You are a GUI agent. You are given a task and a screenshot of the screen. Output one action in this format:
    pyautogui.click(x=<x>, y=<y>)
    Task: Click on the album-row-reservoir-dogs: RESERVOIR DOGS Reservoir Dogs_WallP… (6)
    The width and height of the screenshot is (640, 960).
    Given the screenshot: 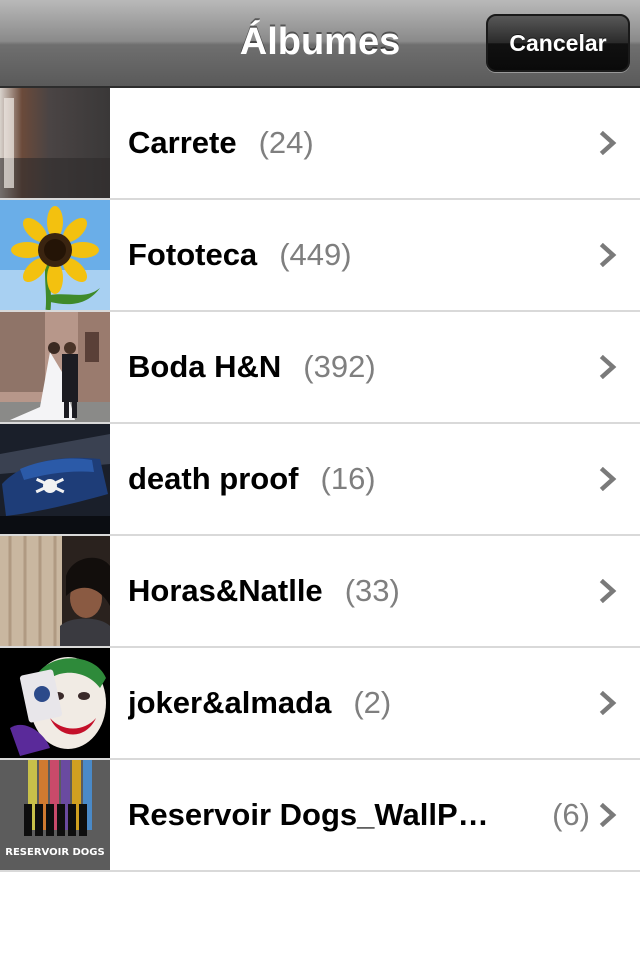 What is the action you would take?
    pyautogui.click(x=320, y=816)
    